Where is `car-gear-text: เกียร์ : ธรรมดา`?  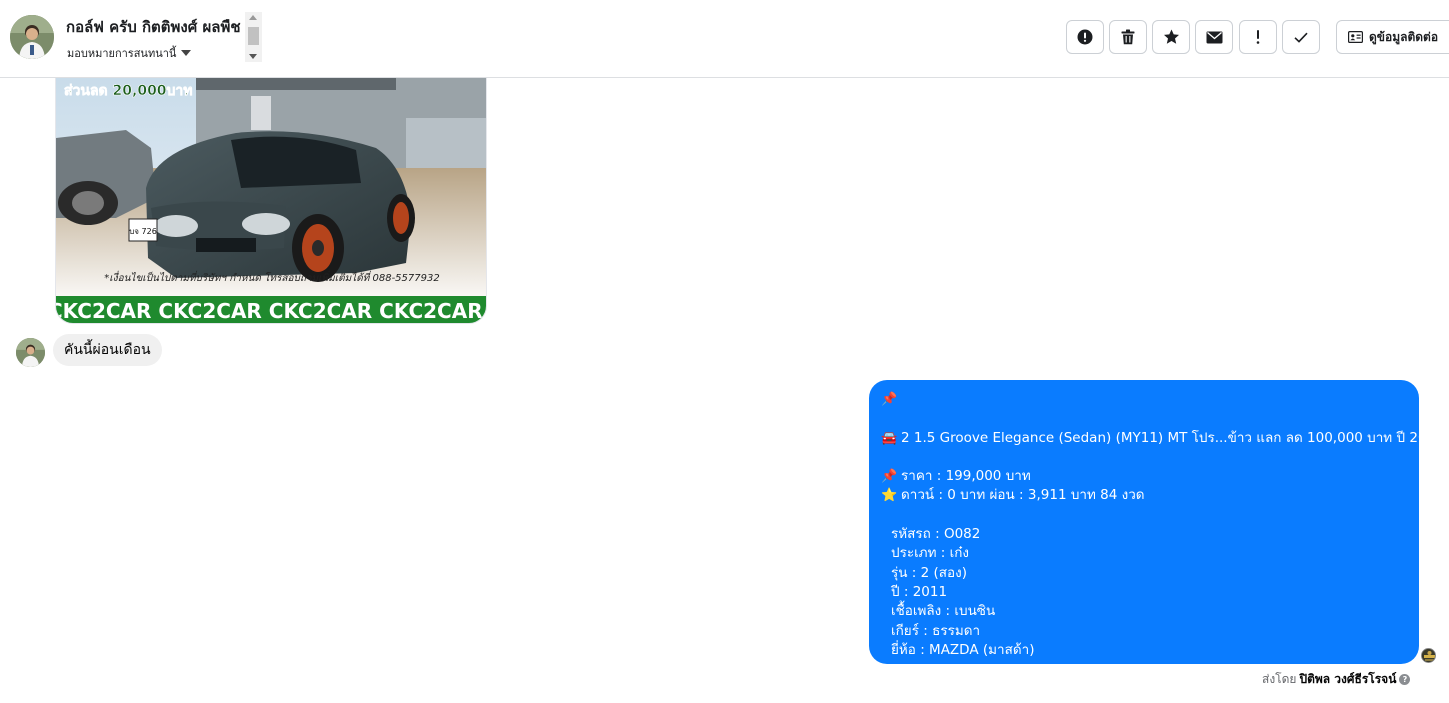
car-gear-text: เกียร์ : ธรรมดา is located at coordinates (936, 630).